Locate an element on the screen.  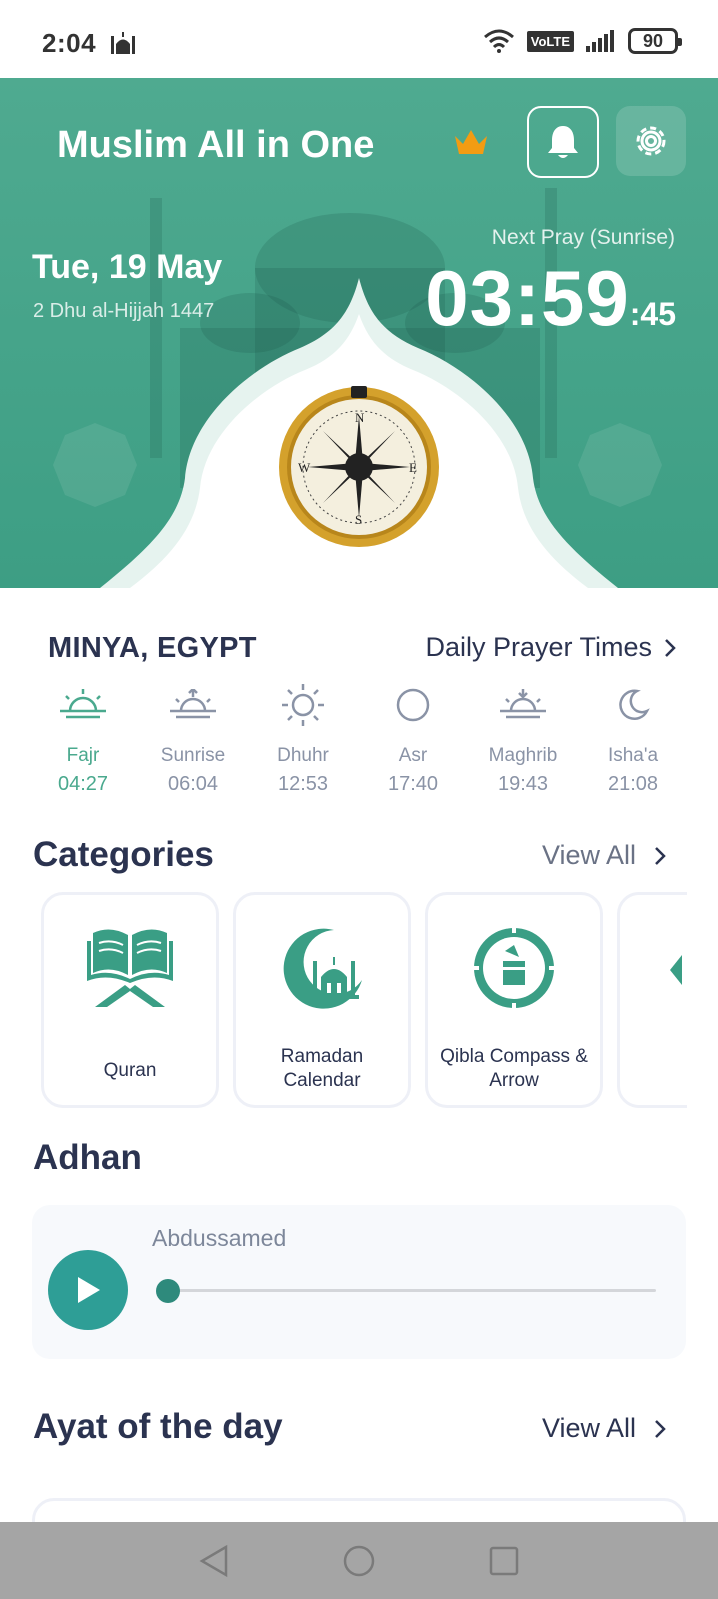
battery-indicator: 90 is located at coordinates (655, 41).